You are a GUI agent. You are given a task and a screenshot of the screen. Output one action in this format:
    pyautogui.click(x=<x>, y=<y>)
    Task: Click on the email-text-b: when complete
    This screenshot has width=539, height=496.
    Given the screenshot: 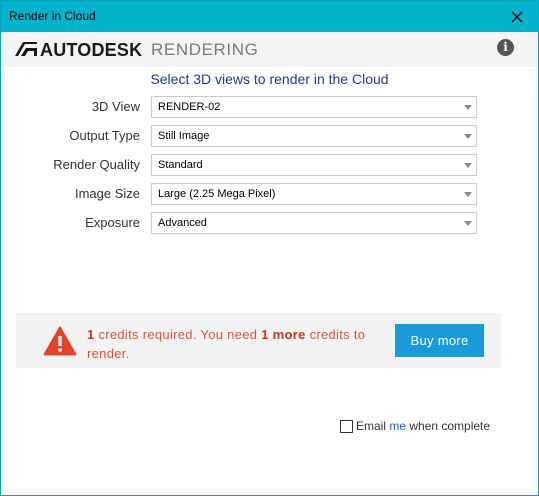 What is the action you would take?
    pyautogui.click(x=448, y=426)
    